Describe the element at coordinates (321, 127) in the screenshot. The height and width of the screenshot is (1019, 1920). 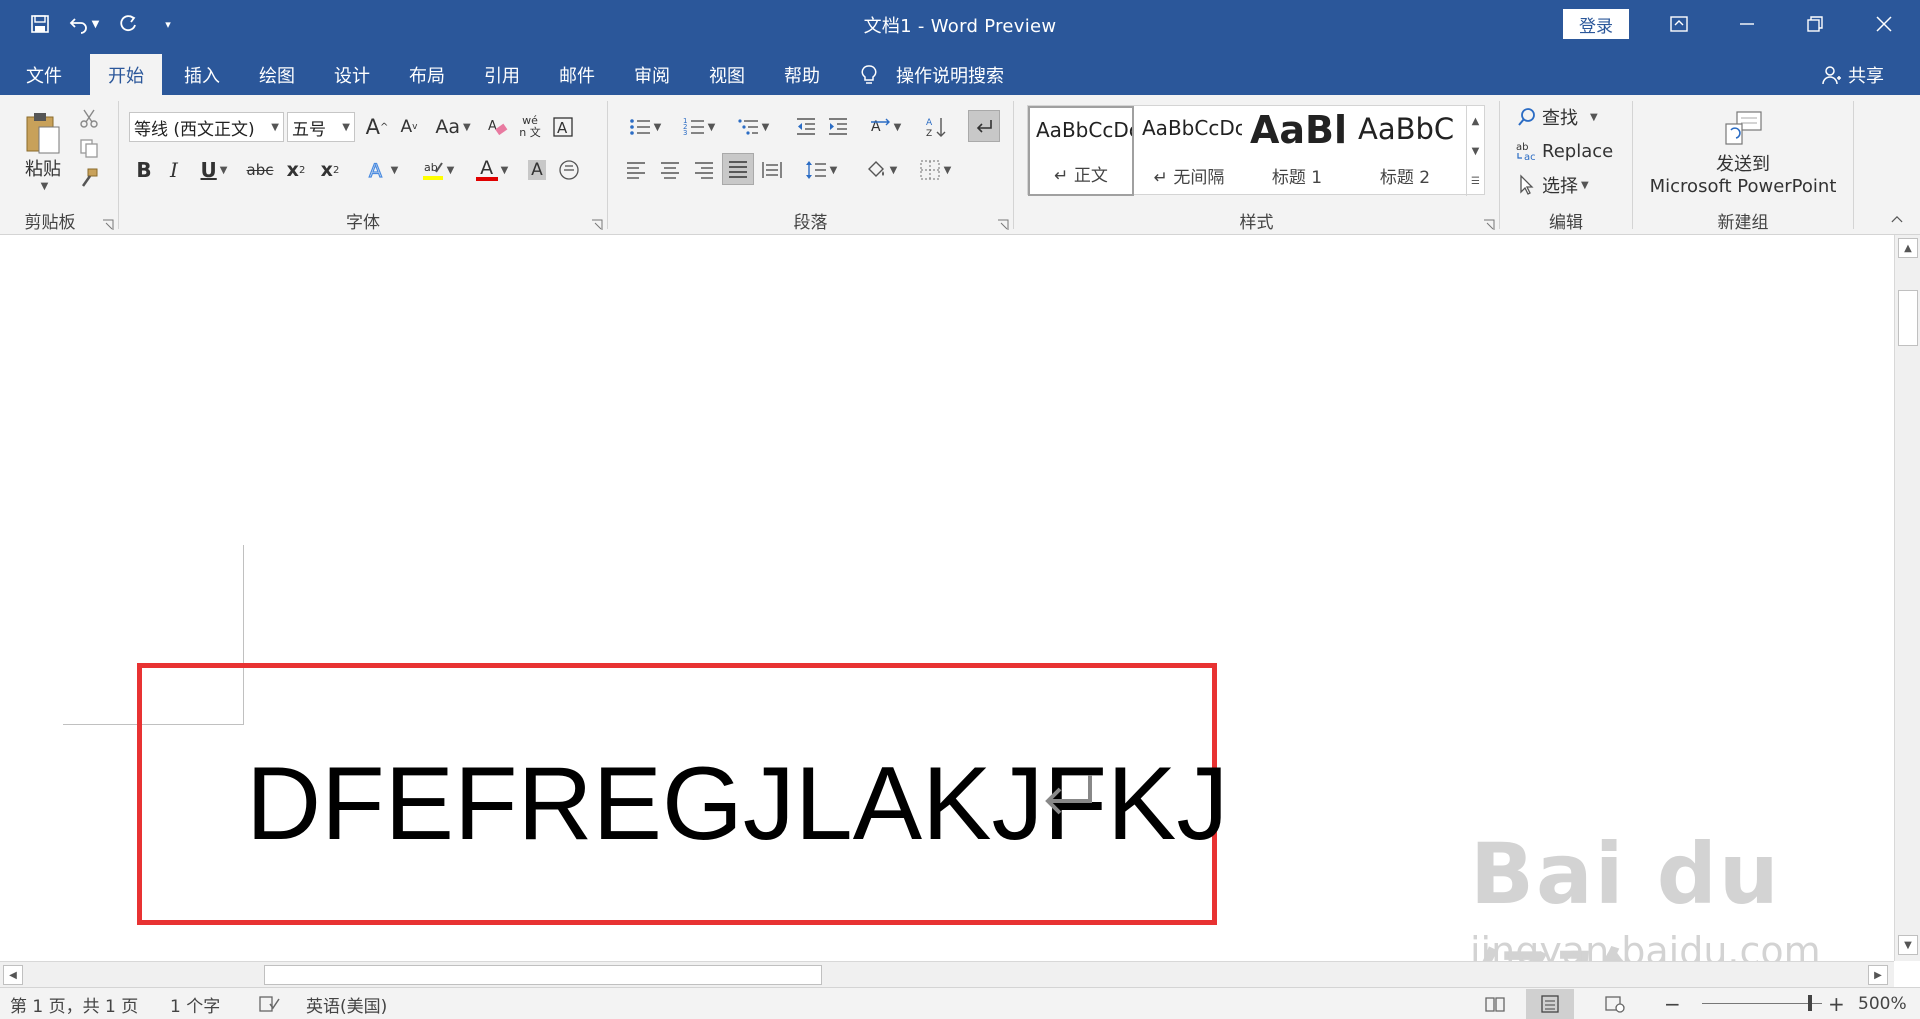
I see `font-size-combo: 五号 ▼` at that location.